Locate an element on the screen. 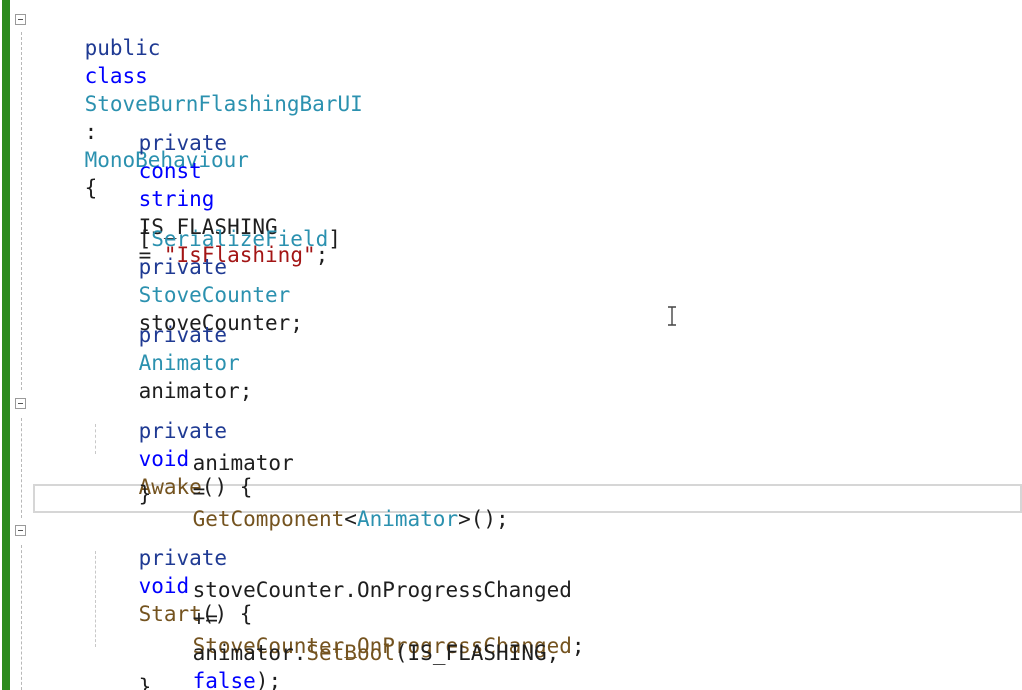  generic-open: < is located at coordinates (350, 519).